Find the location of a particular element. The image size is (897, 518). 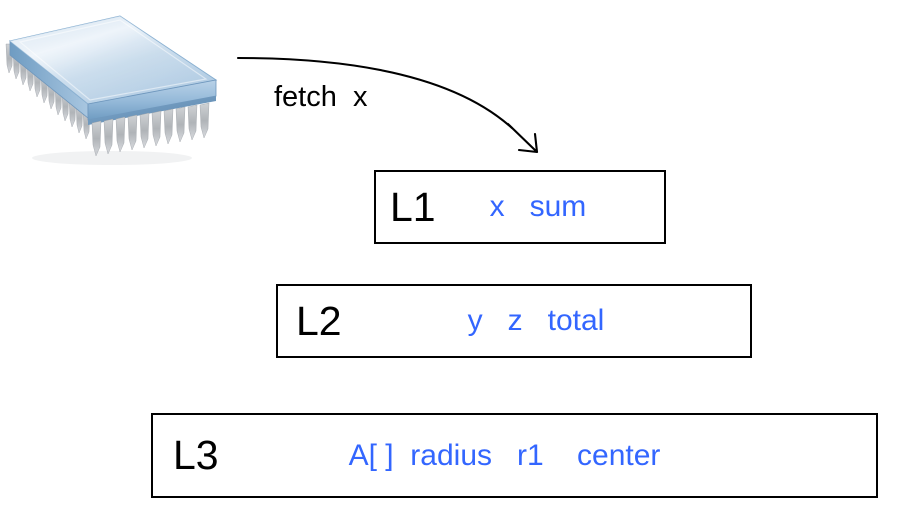

cache-level-l2-name: L2 is located at coordinates (319, 320).